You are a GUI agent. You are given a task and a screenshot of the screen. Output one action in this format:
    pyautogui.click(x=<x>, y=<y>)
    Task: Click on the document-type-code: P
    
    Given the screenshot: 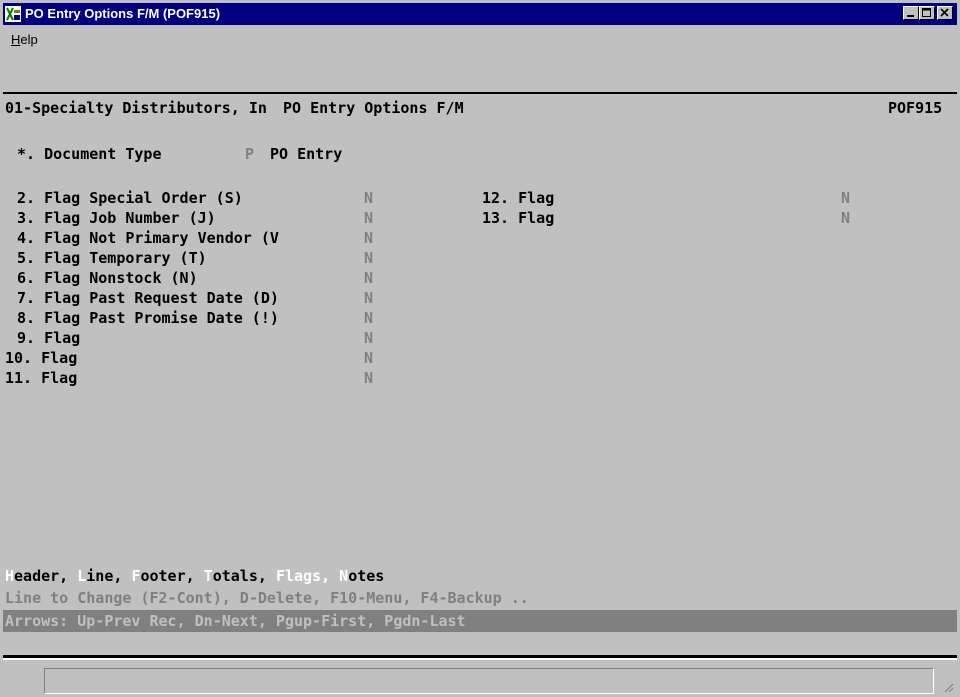 What is the action you would take?
    pyautogui.click(x=249, y=154)
    